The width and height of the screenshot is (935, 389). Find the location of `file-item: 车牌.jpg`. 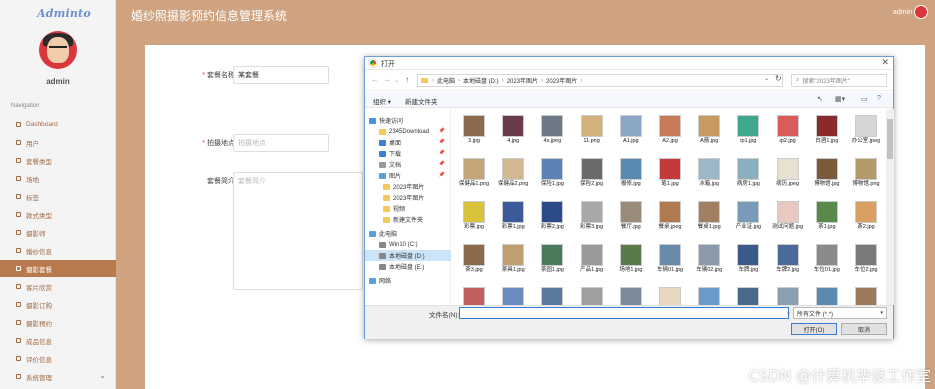

file-item: 车牌.jpg is located at coordinates (748, 266).